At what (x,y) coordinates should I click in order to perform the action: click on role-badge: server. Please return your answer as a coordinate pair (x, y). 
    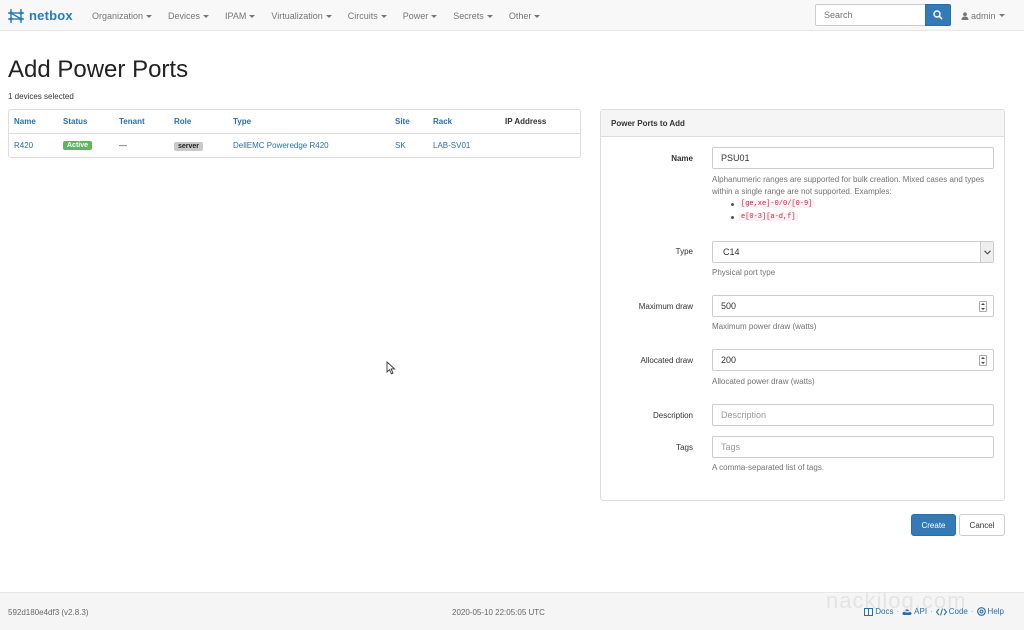
    Looking at the image, I should click on (189, 146).